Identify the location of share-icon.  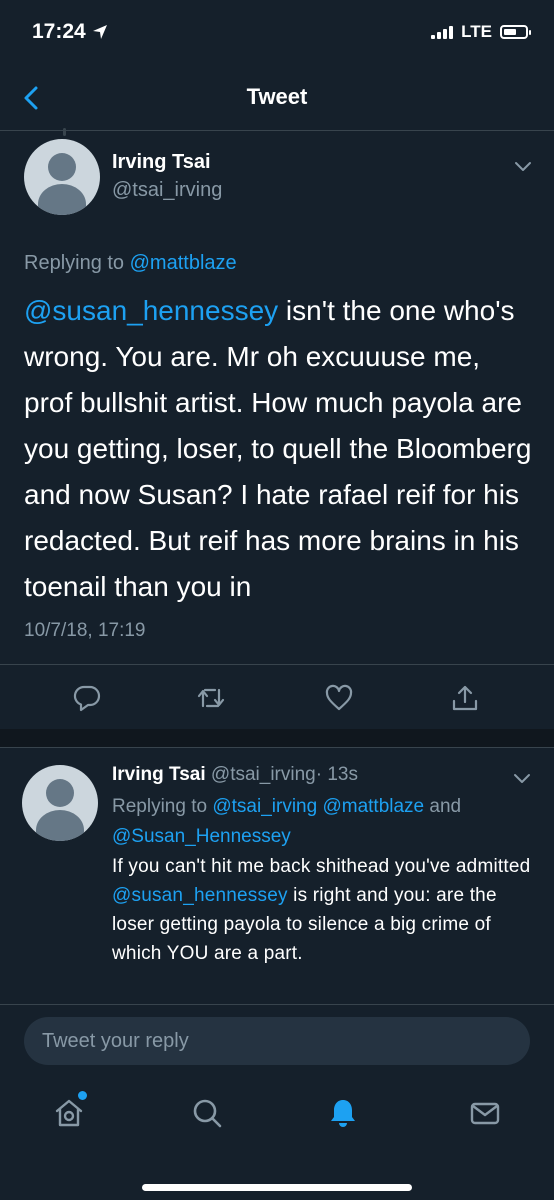
(465, 698).